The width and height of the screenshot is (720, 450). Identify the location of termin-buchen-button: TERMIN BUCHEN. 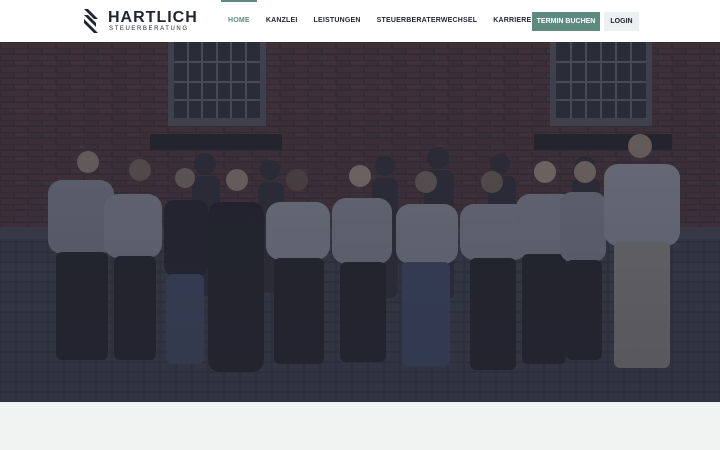
(566, 21).